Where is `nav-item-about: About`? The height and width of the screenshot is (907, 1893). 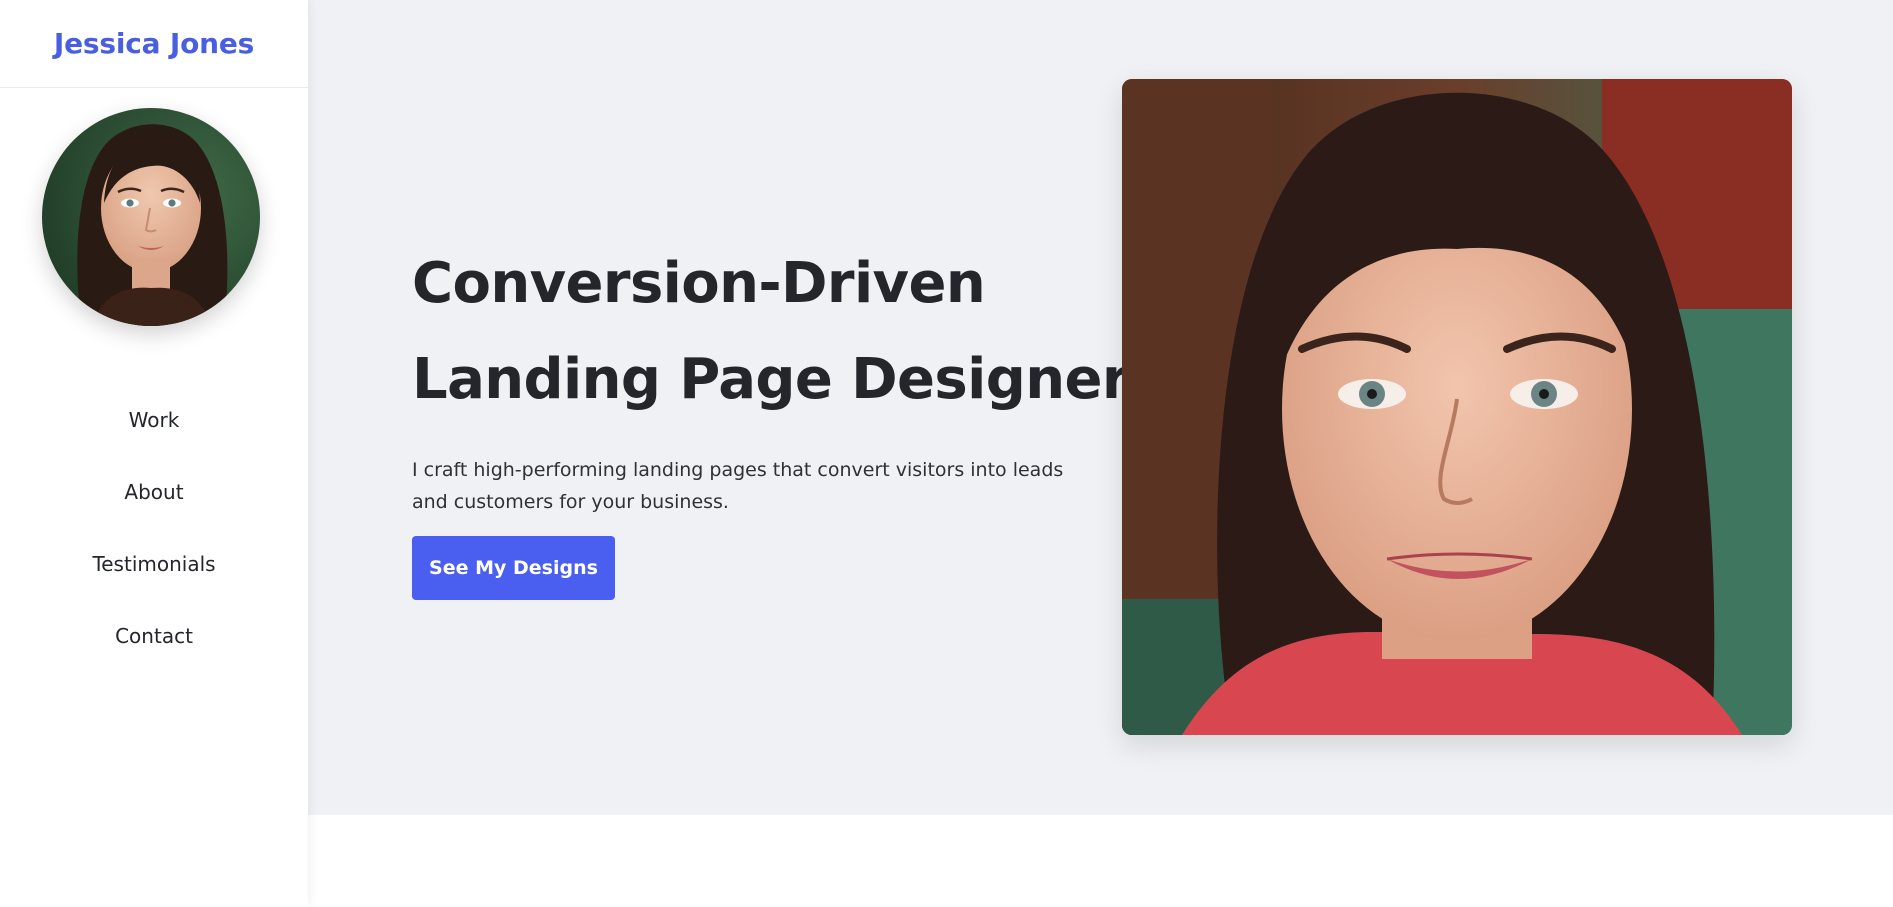 nav-item-about: About is located at coordinates (154, 492).